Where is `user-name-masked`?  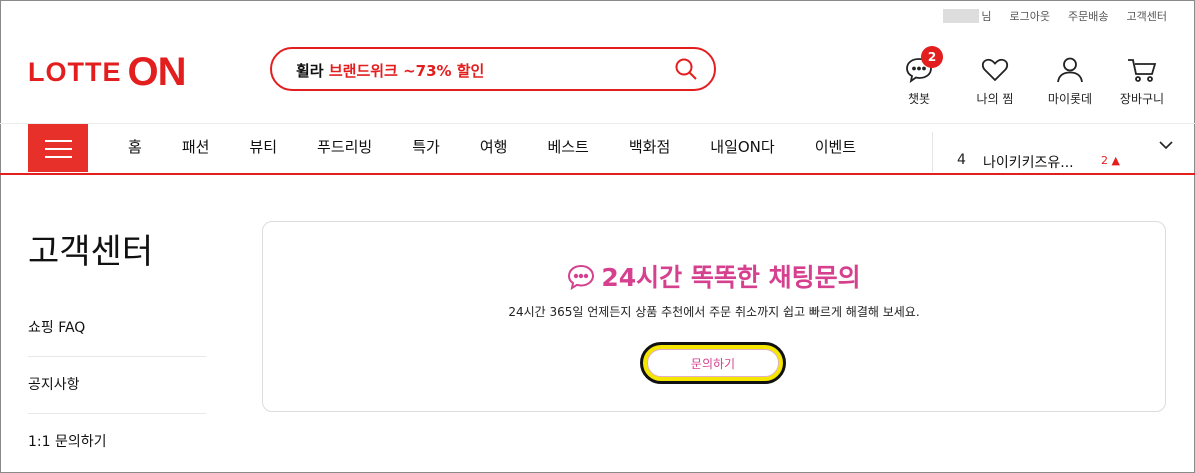
user-name-masked is located at coordinates (961, 16).